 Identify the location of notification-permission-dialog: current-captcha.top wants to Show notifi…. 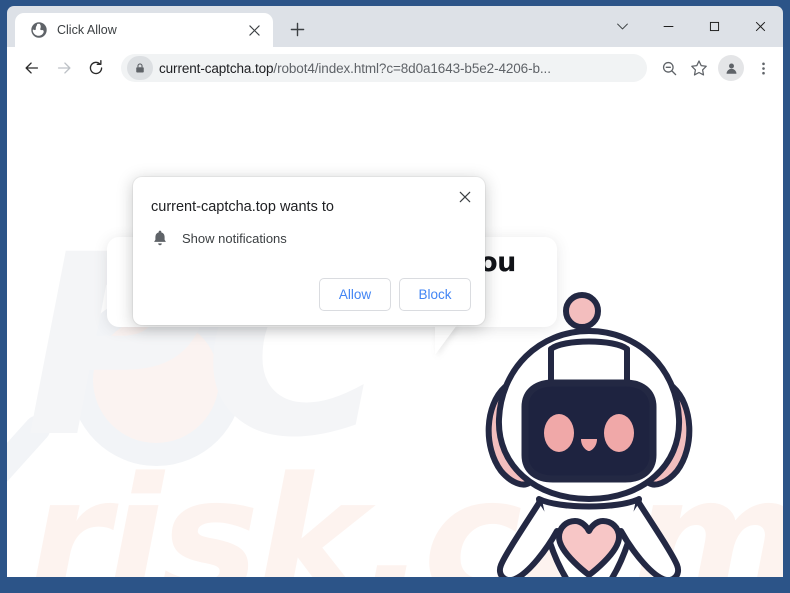
(309, 251).